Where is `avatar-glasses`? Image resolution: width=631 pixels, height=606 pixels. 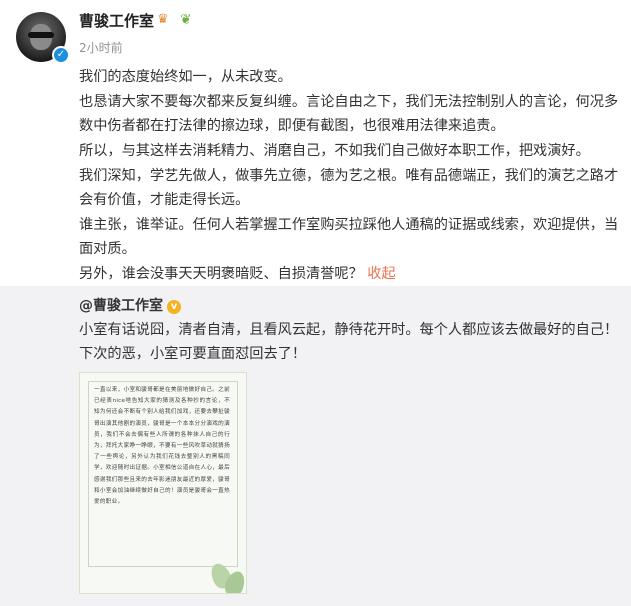
avatar-glasses is located at coordinates (41, 35).